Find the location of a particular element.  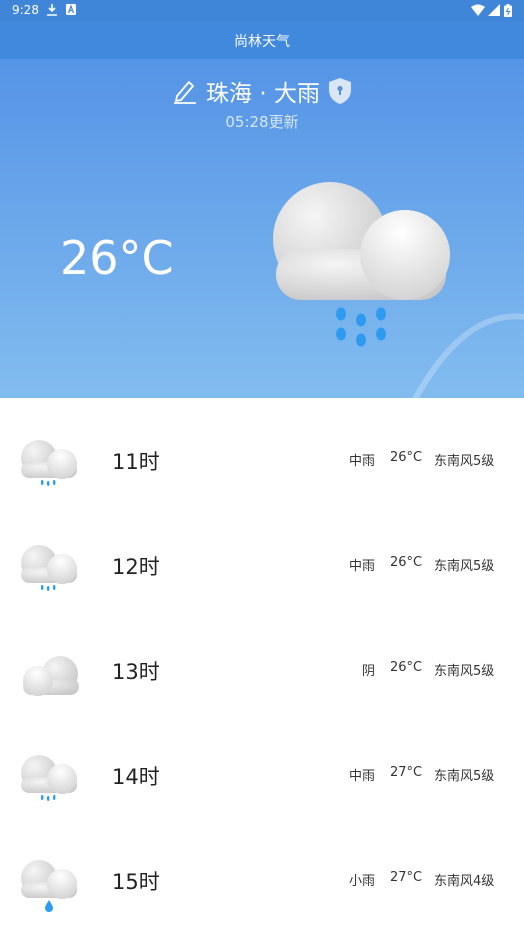

overcast-icon is located at coordinates (51, 676).